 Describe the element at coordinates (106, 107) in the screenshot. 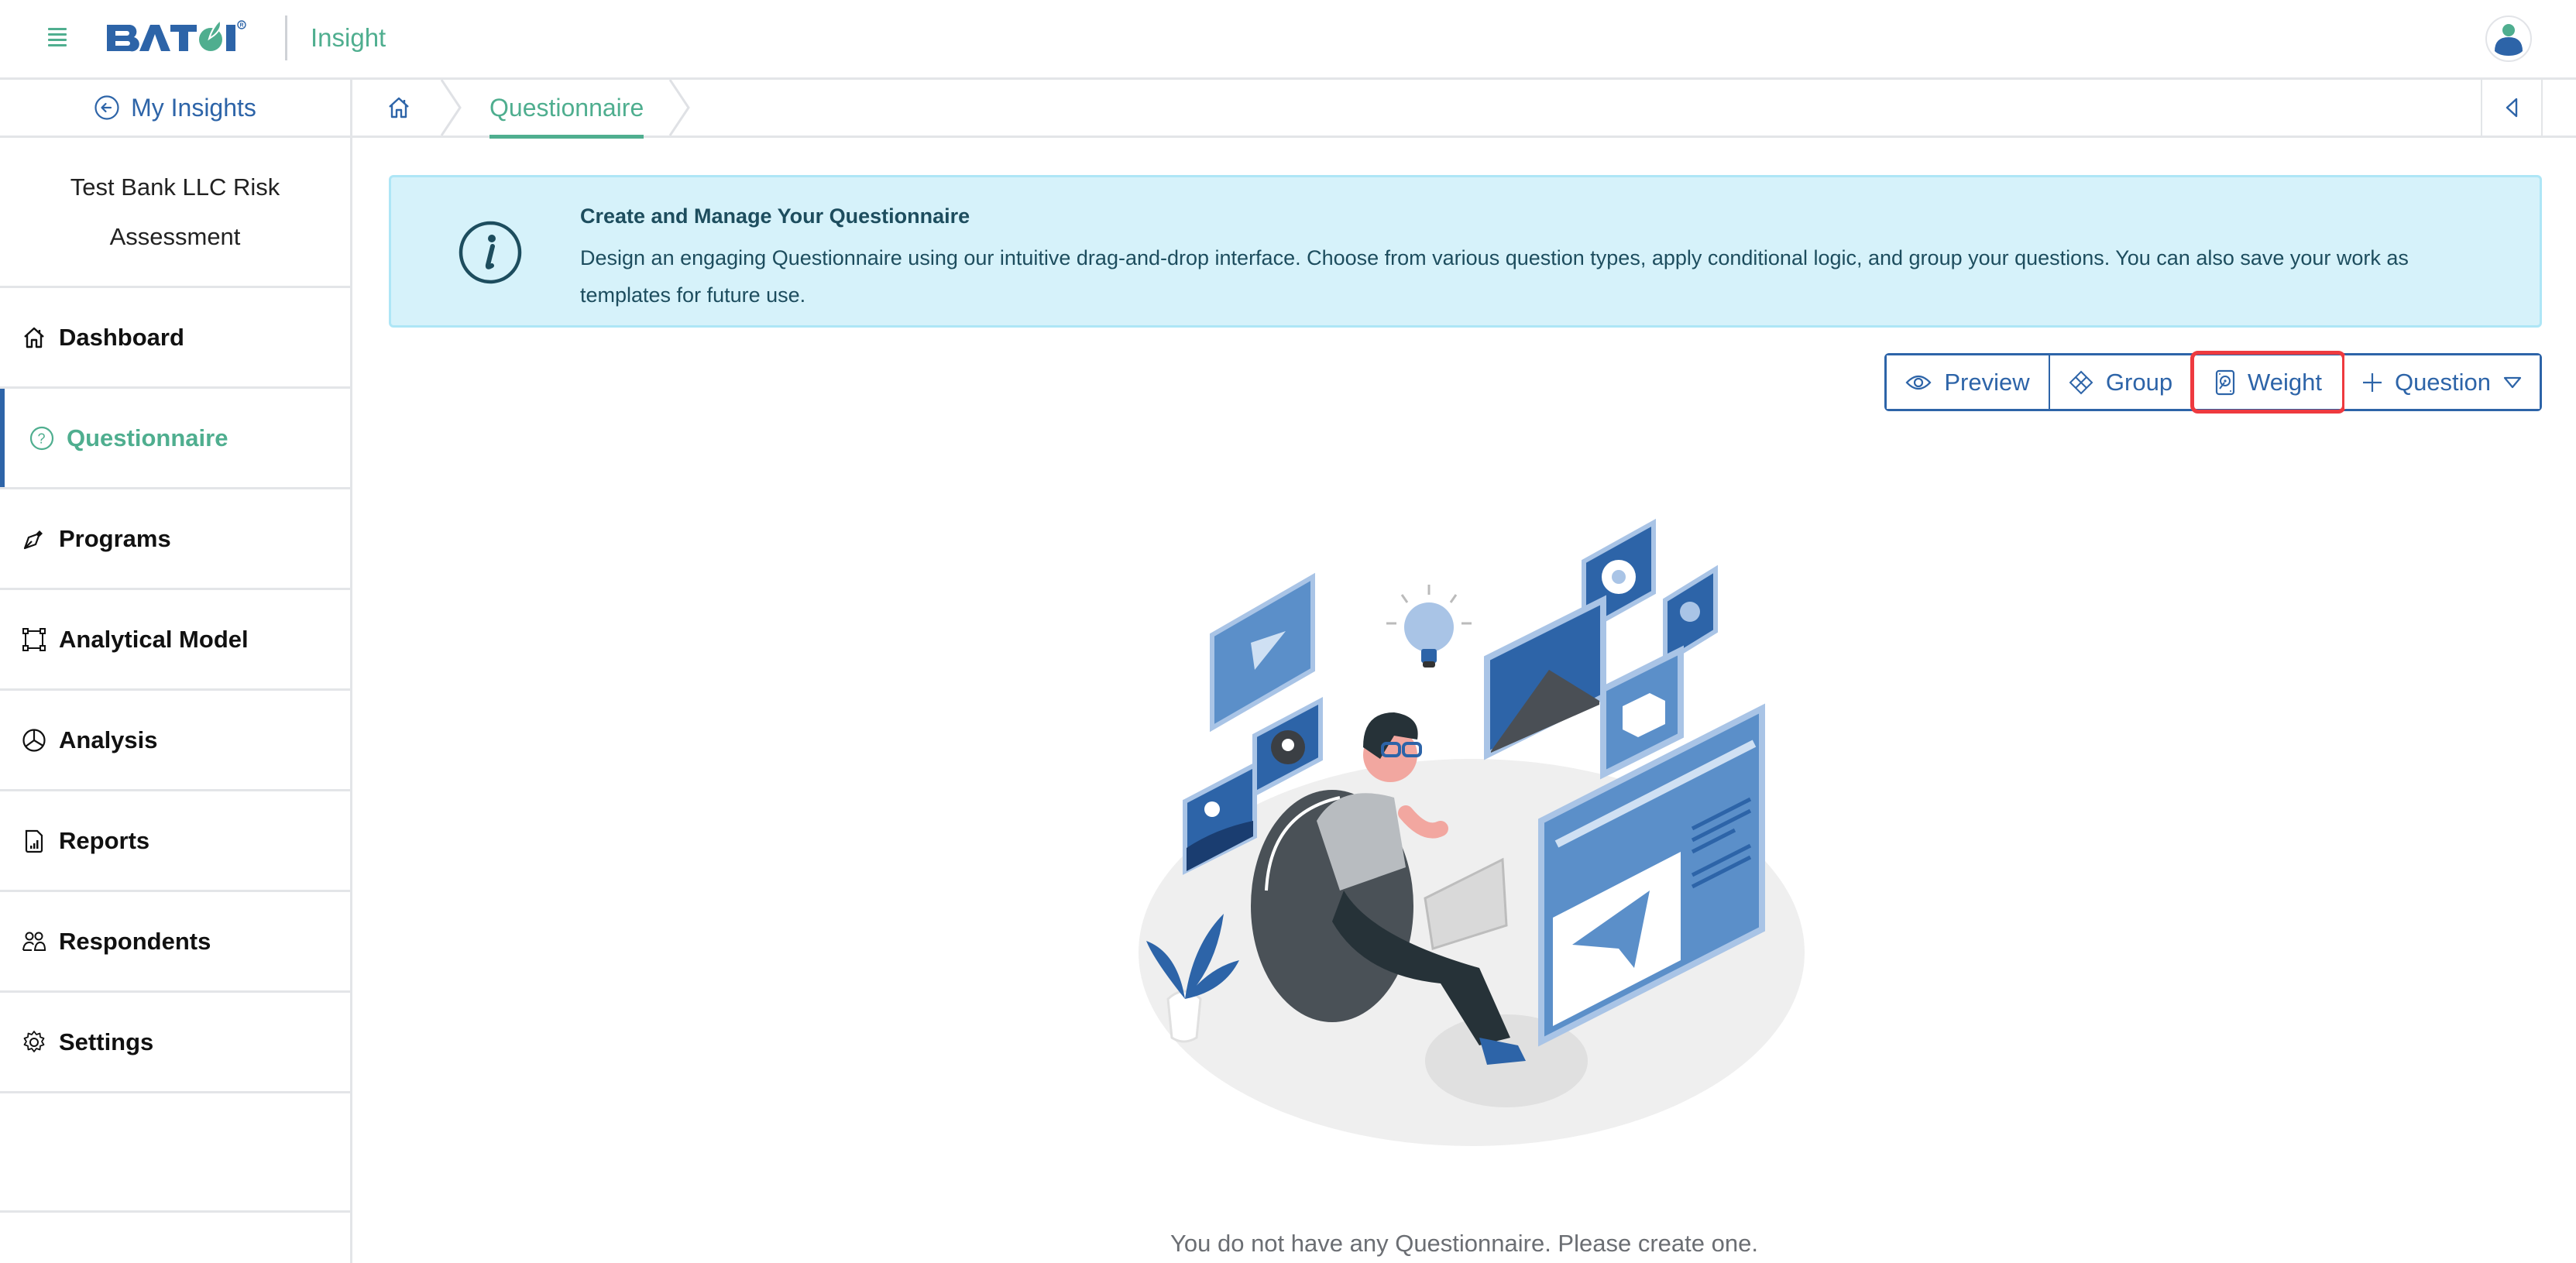

I see `arrow-left-circle-icon` at that location.